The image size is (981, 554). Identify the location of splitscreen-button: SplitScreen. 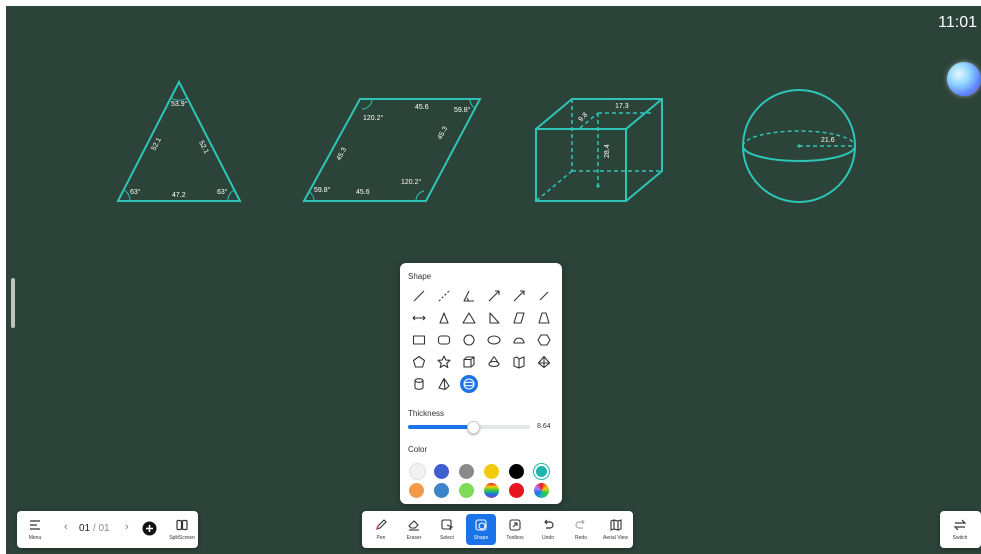
(182, 529).